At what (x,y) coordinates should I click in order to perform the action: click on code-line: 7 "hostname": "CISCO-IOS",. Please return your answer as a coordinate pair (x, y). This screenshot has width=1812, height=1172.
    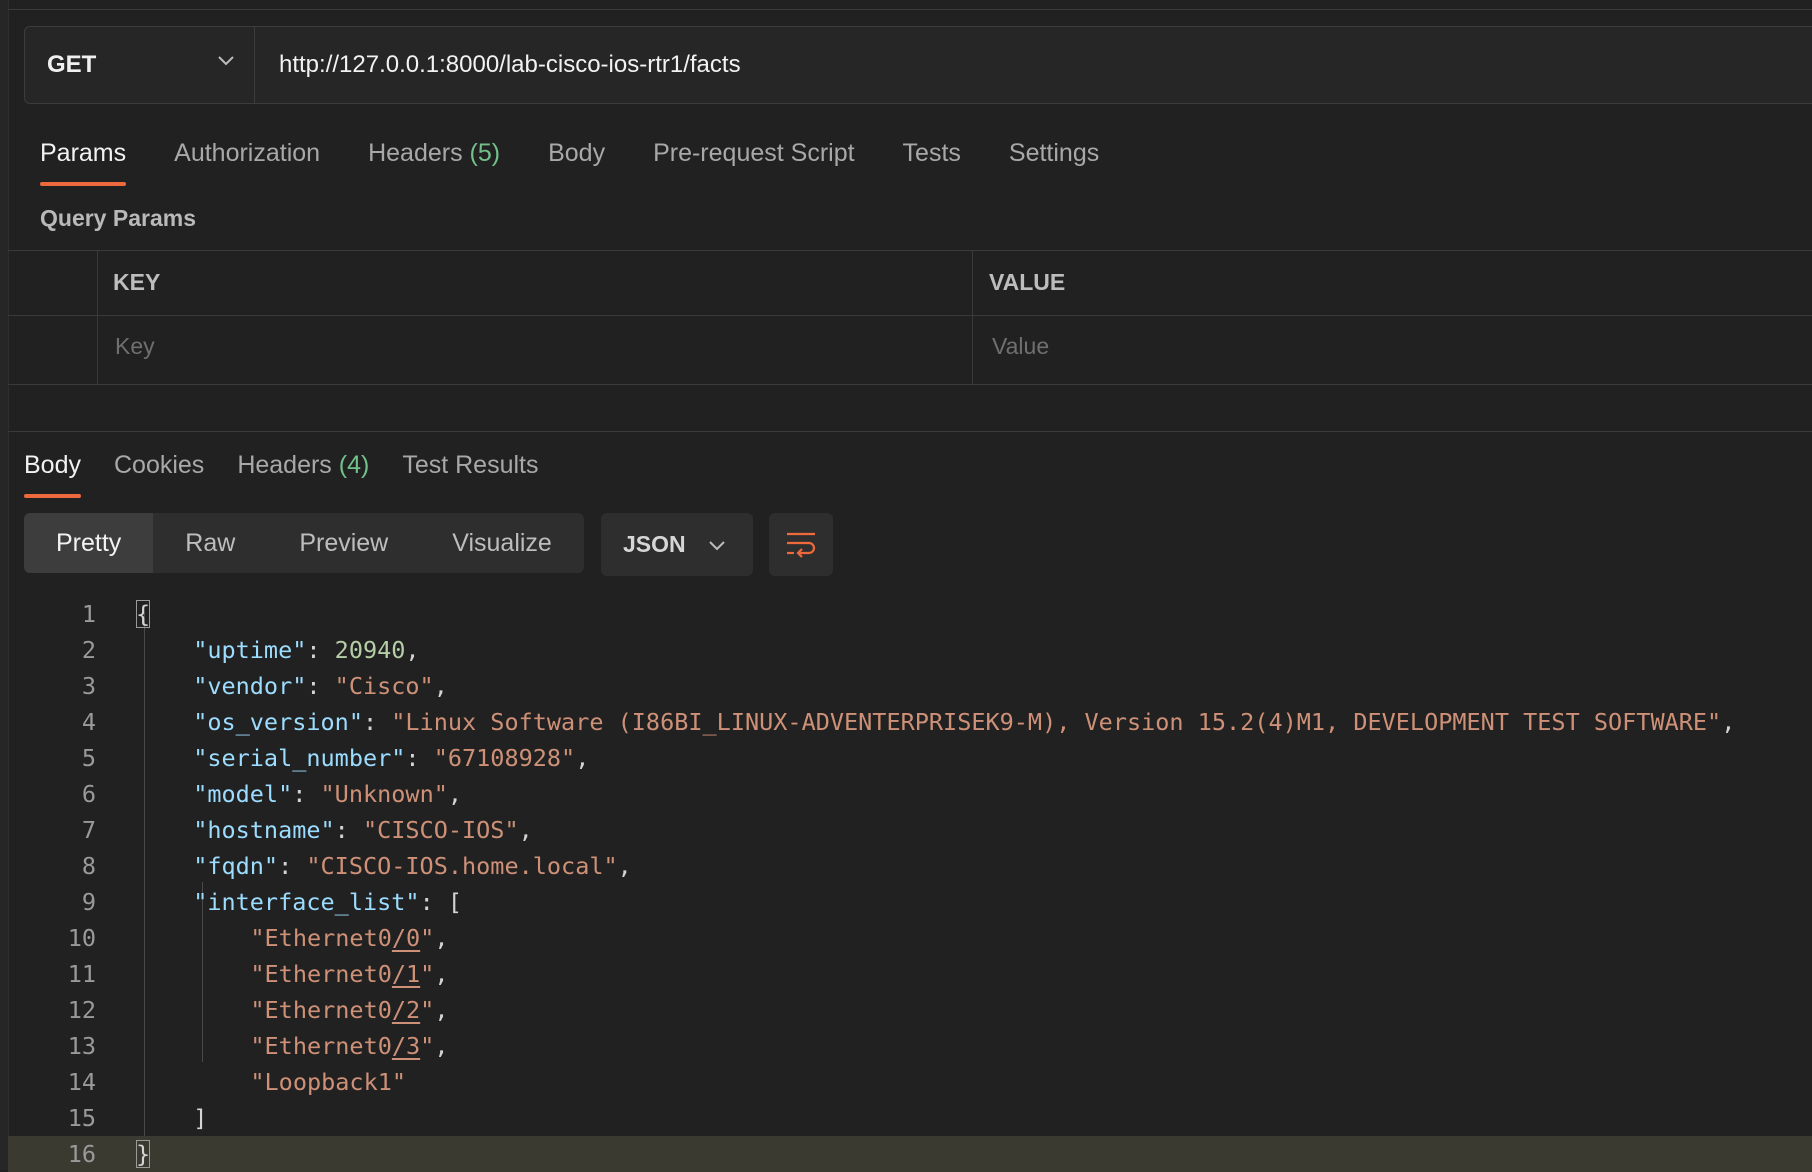
    Looking at the image, I should click on (910, 830).